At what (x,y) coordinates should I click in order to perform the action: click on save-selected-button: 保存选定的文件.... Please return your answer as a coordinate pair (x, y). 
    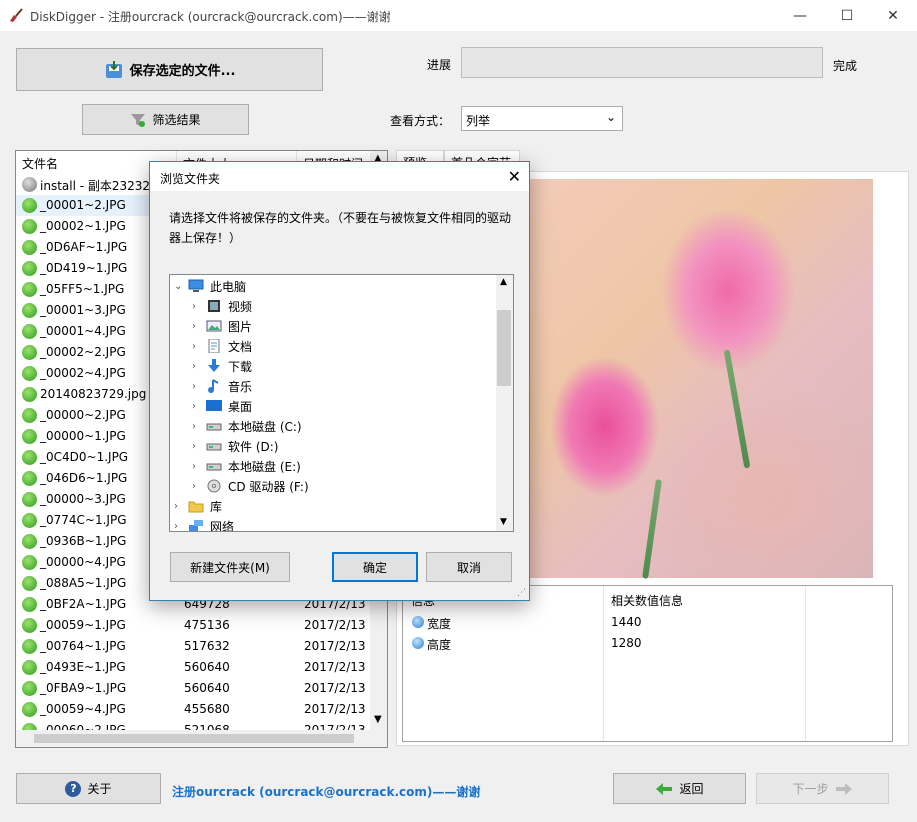
    Looking at the image, I should click on (169, 69).